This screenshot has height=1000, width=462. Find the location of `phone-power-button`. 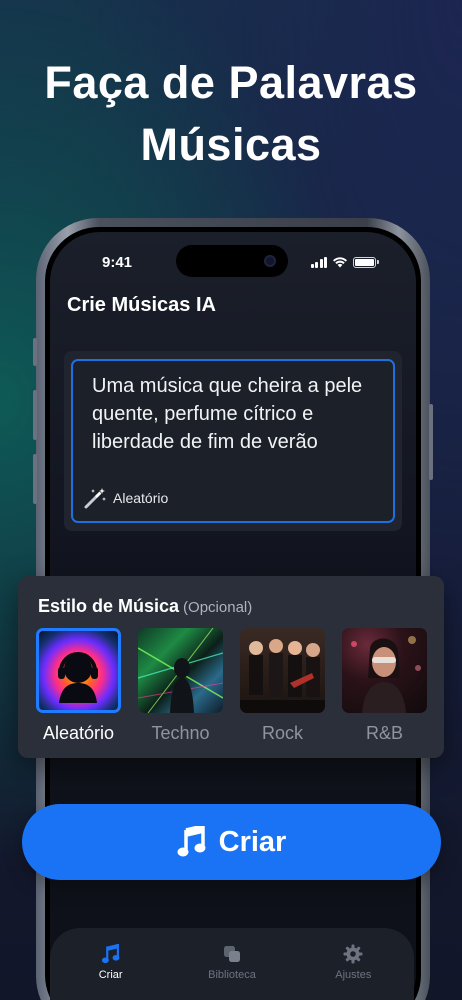

phone-power-button is located at coordinates (431, 442).